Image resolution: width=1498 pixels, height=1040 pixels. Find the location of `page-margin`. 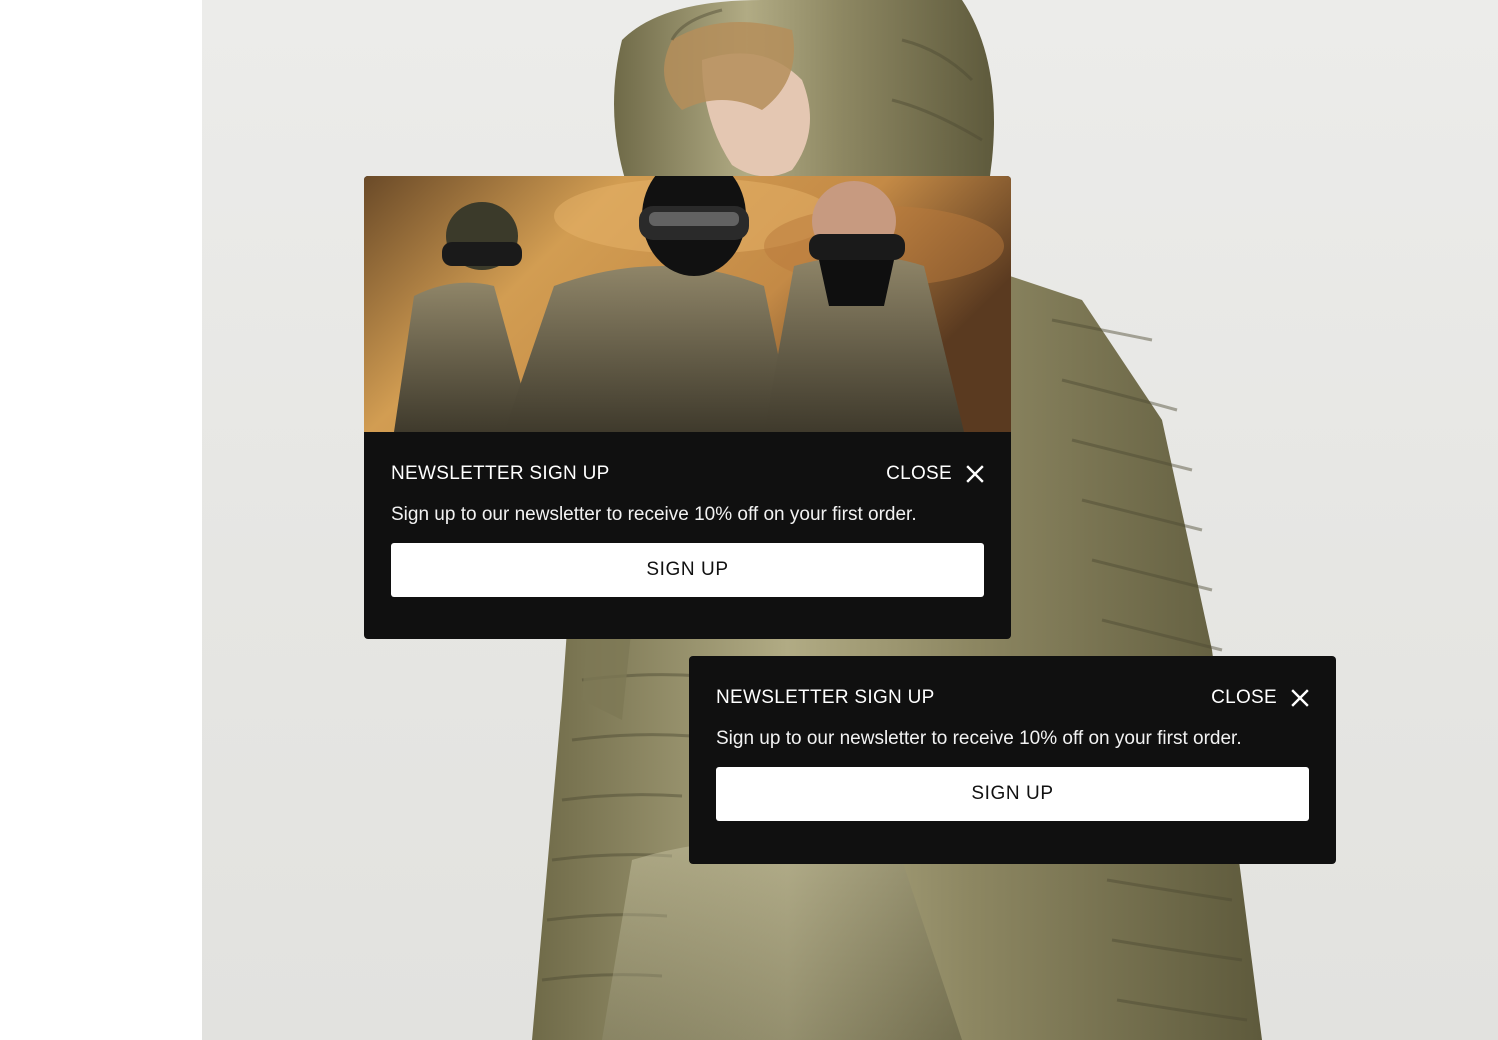

page-margin is located at coordinates (101, 520).